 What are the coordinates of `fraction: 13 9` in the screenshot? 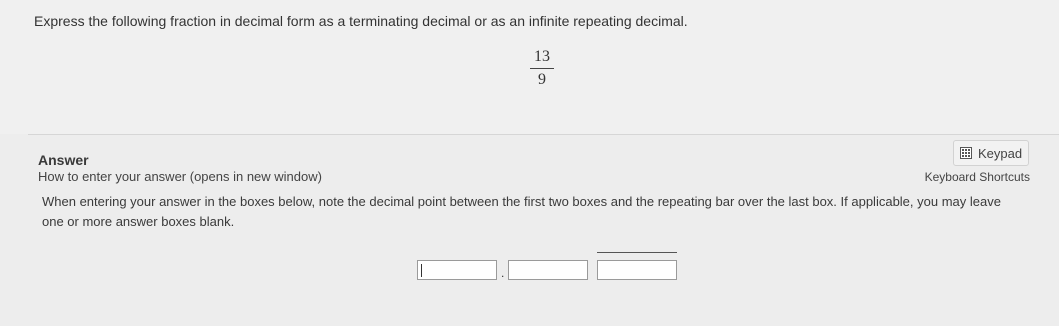 It's located at (542, 68).